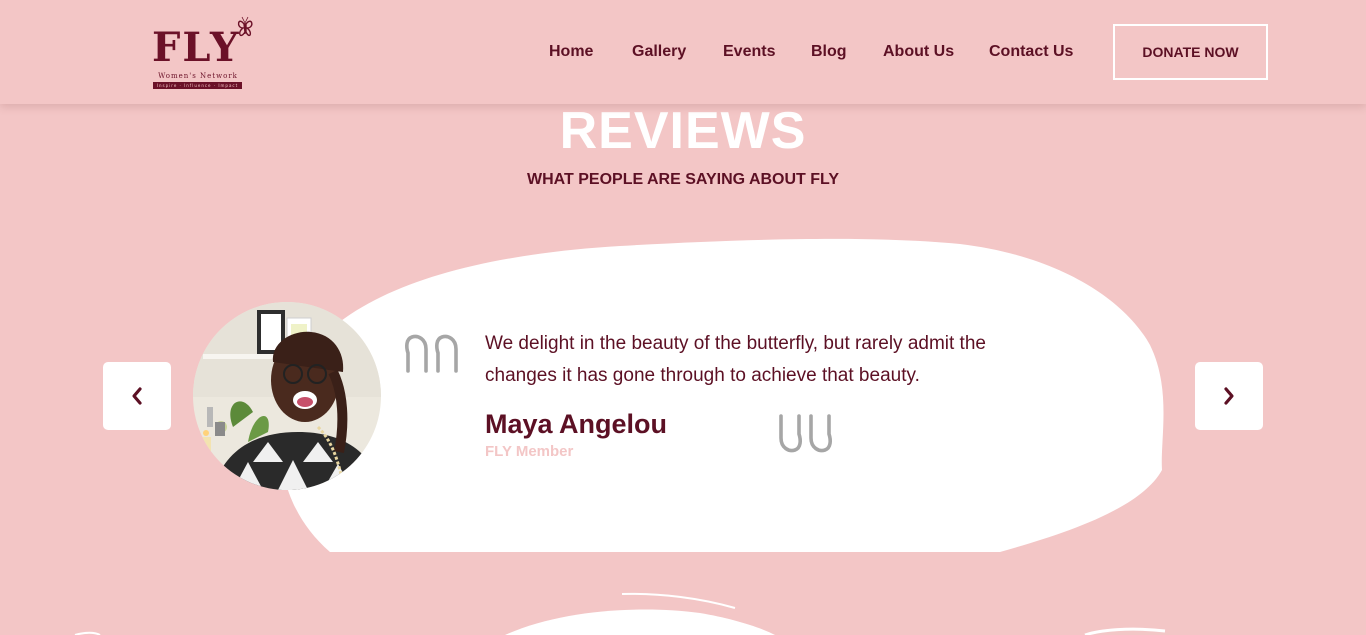 The height and width of the screenshot is (635, 1366). I want to click on testimonial-role: FLY Member, so click(529, 451).